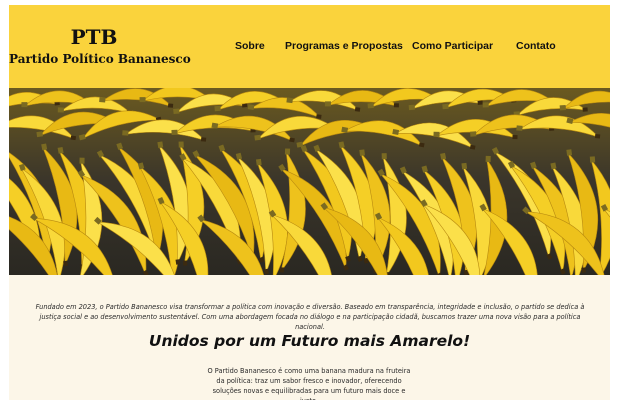 This screenshot has height=406, width=619. Describe the element at coordinates (250, 46) in the screenshot. I see `nav-link-sobre: Sobre` at that location.